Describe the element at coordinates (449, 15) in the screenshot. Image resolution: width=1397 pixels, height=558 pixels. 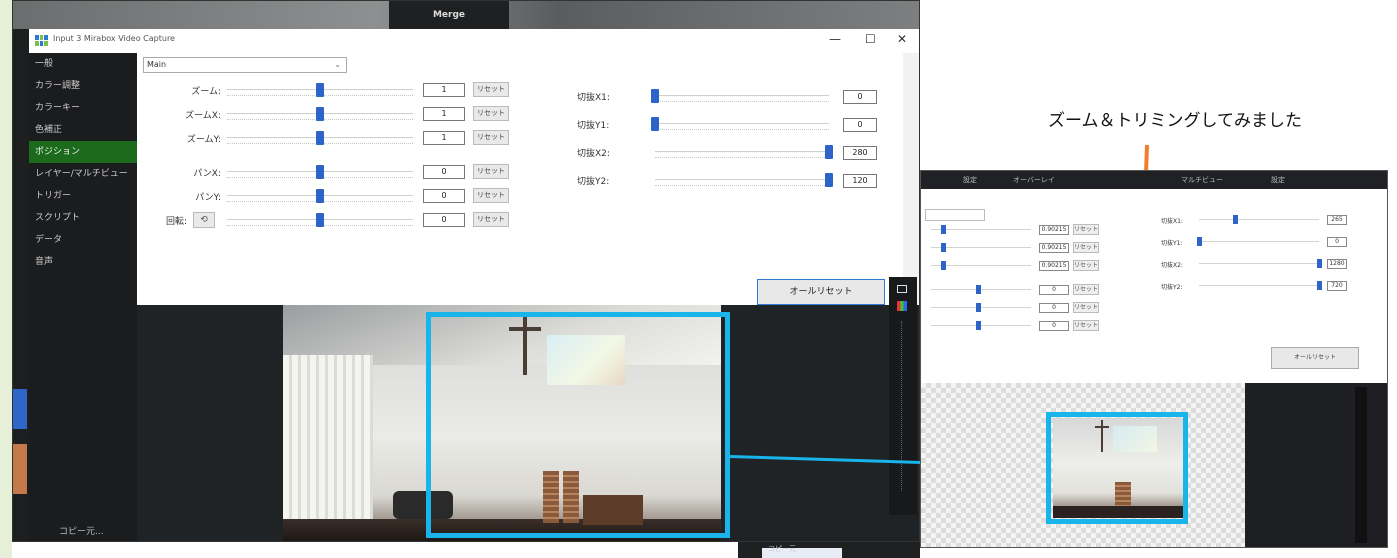
I see `merge-tab: Merge` at that location.